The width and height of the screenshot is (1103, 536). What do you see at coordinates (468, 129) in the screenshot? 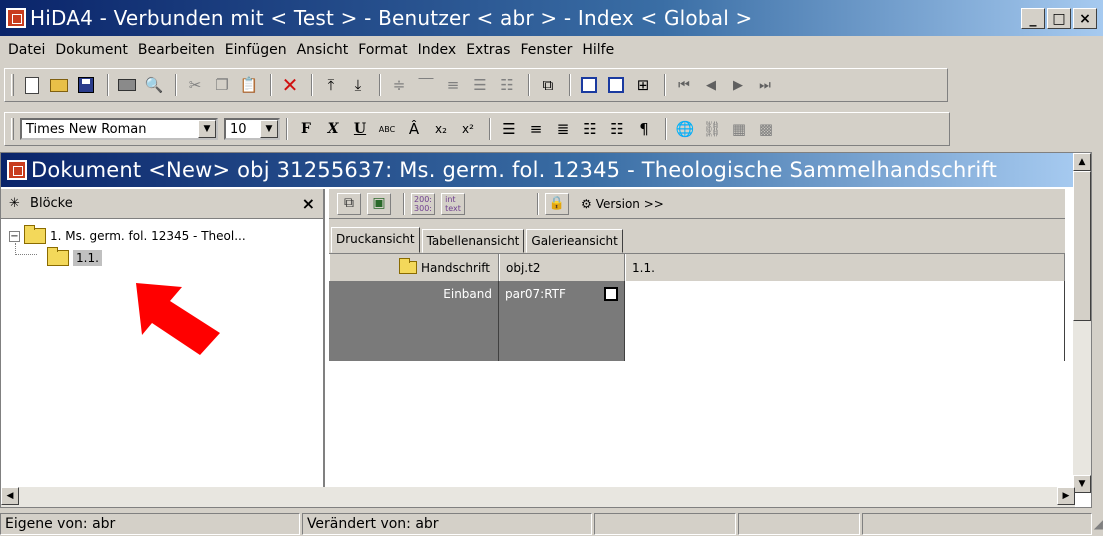
I see `superscript-button: x²` at bounding box center [468, 129].